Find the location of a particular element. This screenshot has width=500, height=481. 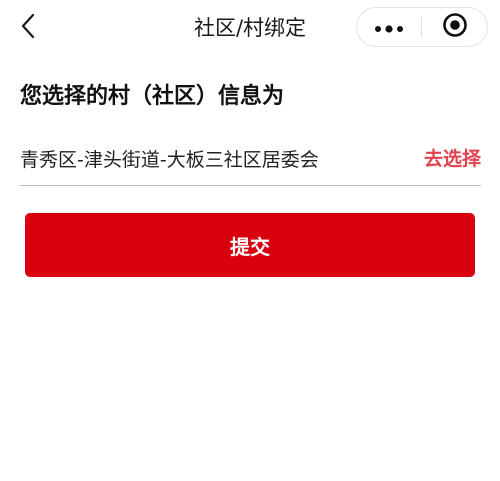

selected-village-value: 青秀区-津头街道-大板三社区居委会 is located at coordinates (169, 160).